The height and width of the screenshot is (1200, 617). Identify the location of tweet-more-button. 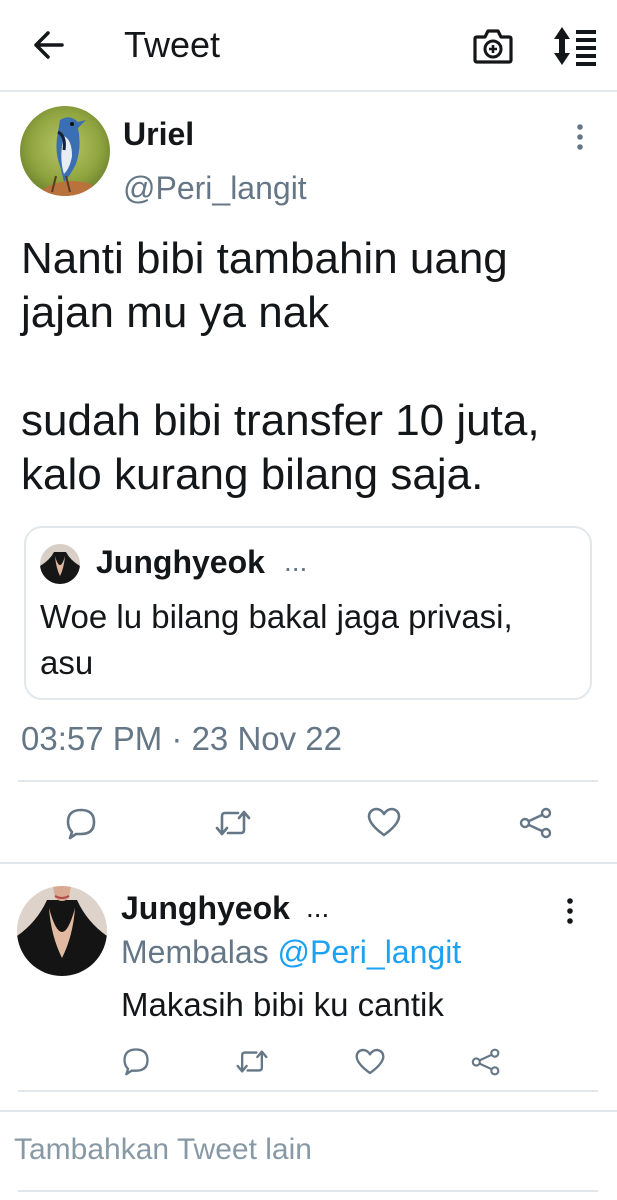
(580, 137).